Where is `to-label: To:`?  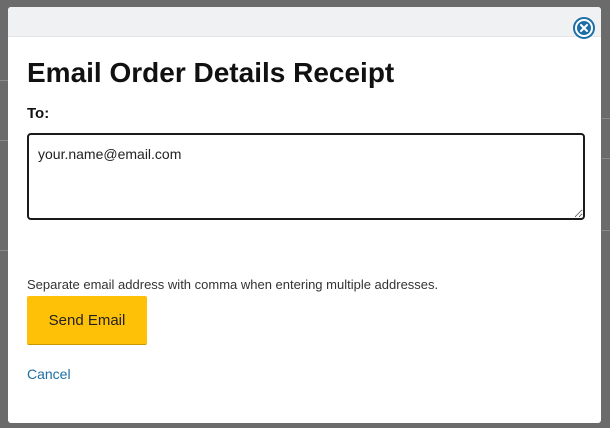 to-label: To: is located at coordinates (38, 113).